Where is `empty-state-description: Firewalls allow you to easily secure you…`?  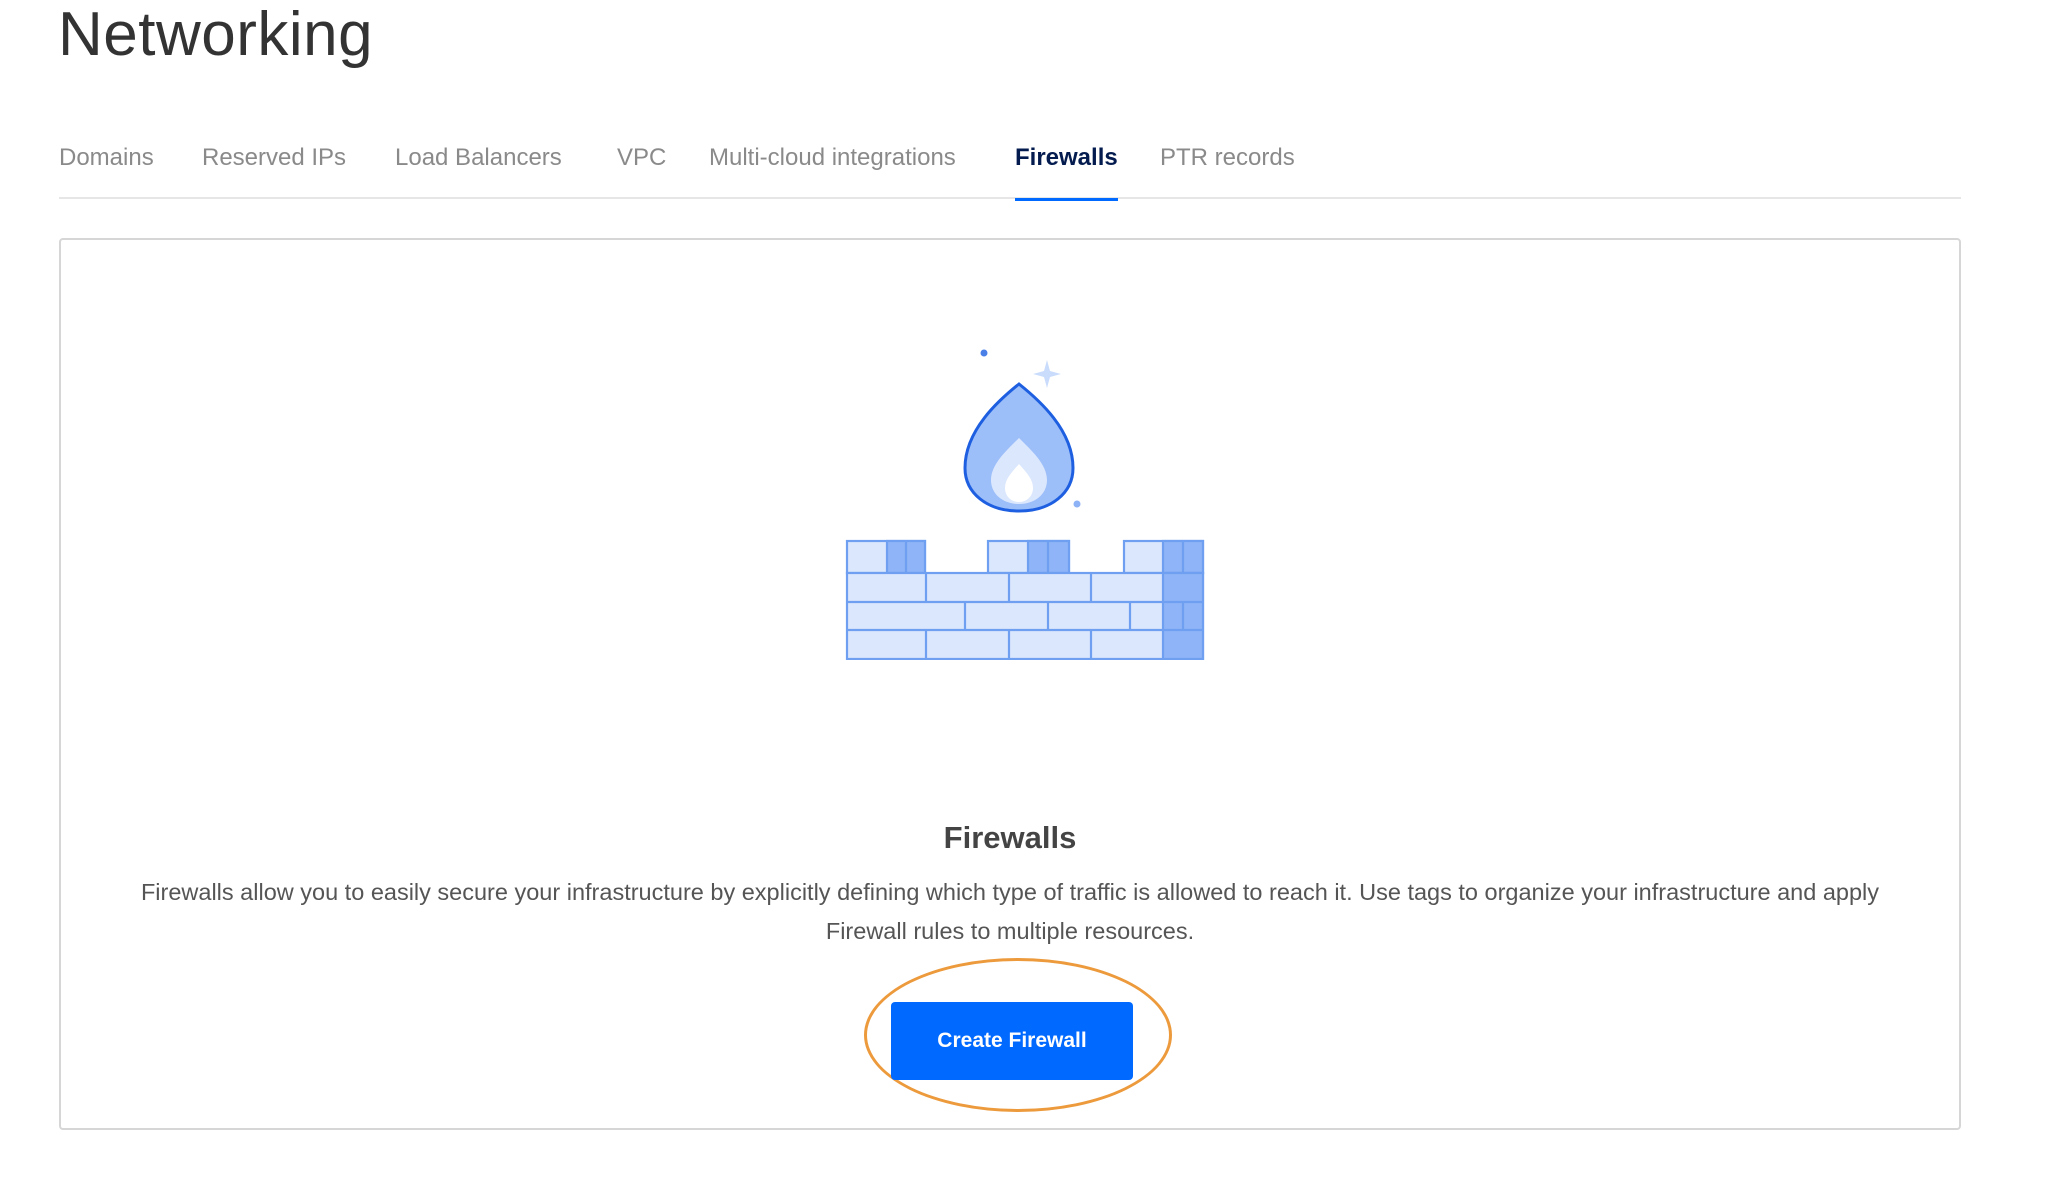 empty-state-description: Firewalls allow you to easily secure you… is located at coordinates (1010, 911).